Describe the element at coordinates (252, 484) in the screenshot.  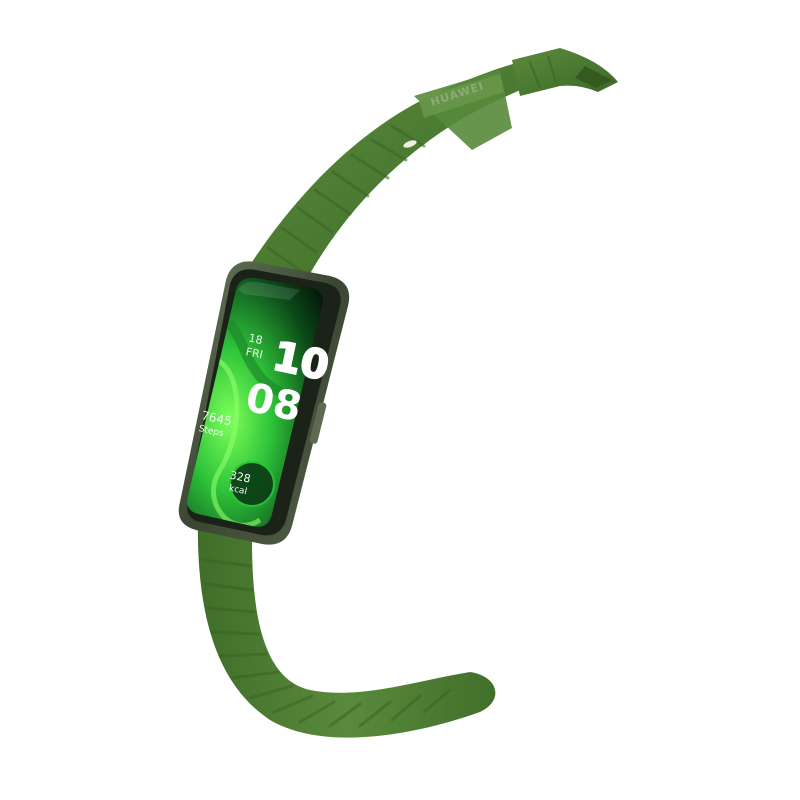
I see `calorie-ring` at that location.